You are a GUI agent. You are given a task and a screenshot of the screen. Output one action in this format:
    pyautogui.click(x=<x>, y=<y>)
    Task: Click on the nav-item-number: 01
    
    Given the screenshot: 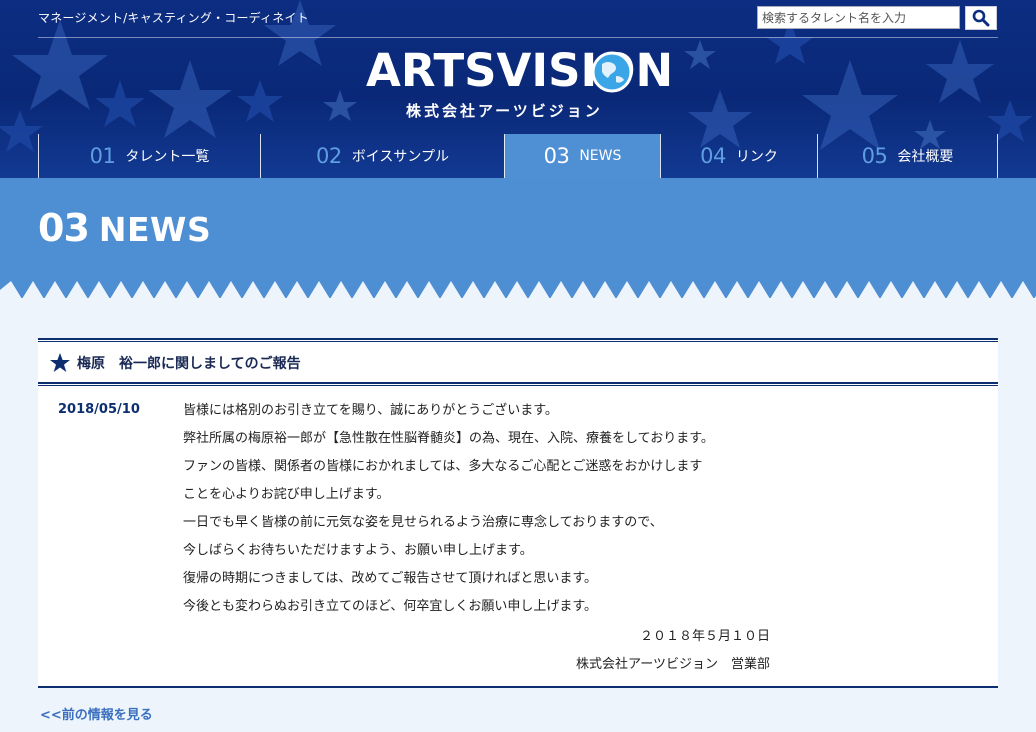 What is the action you would take?
    pyautogui.click(x=102, y=156)
    